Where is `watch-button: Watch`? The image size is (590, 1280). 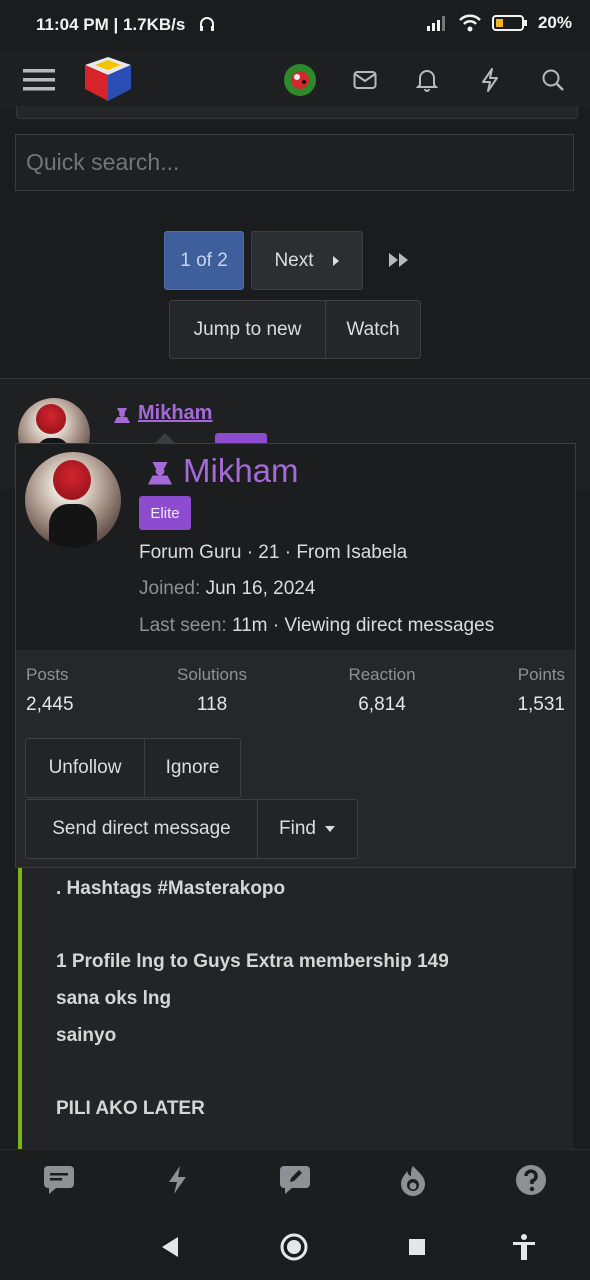 watch-button: Watch is located at coordinates (373, 329).